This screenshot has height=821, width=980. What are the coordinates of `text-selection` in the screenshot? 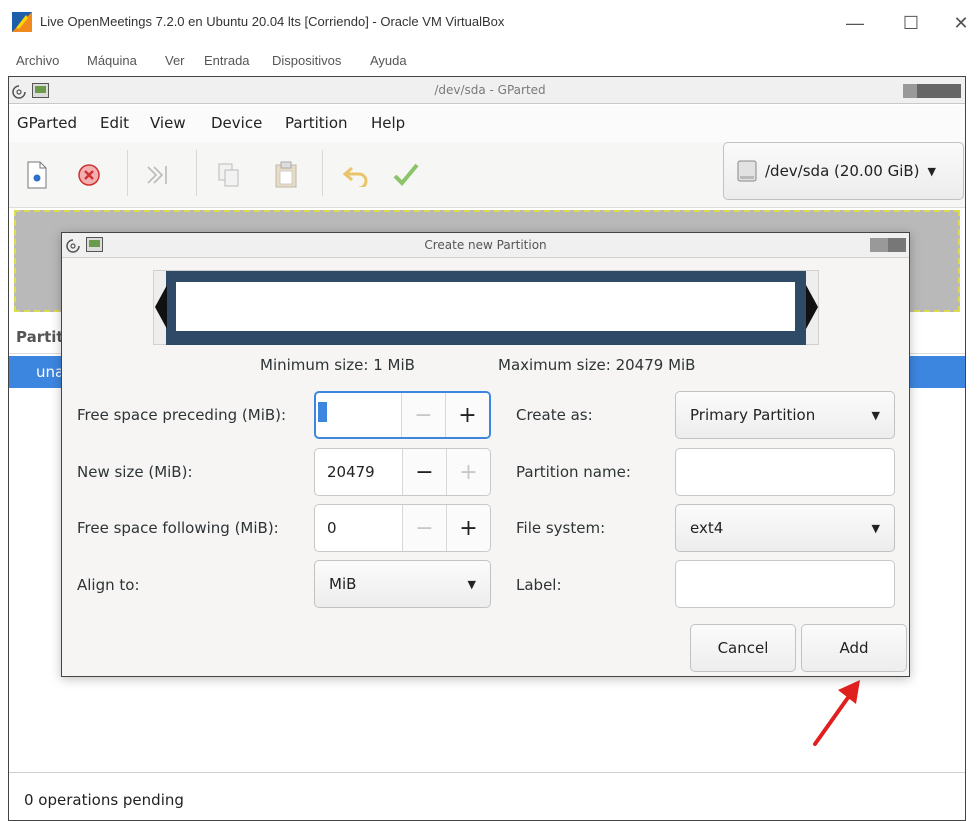 It's located at (322, 412).